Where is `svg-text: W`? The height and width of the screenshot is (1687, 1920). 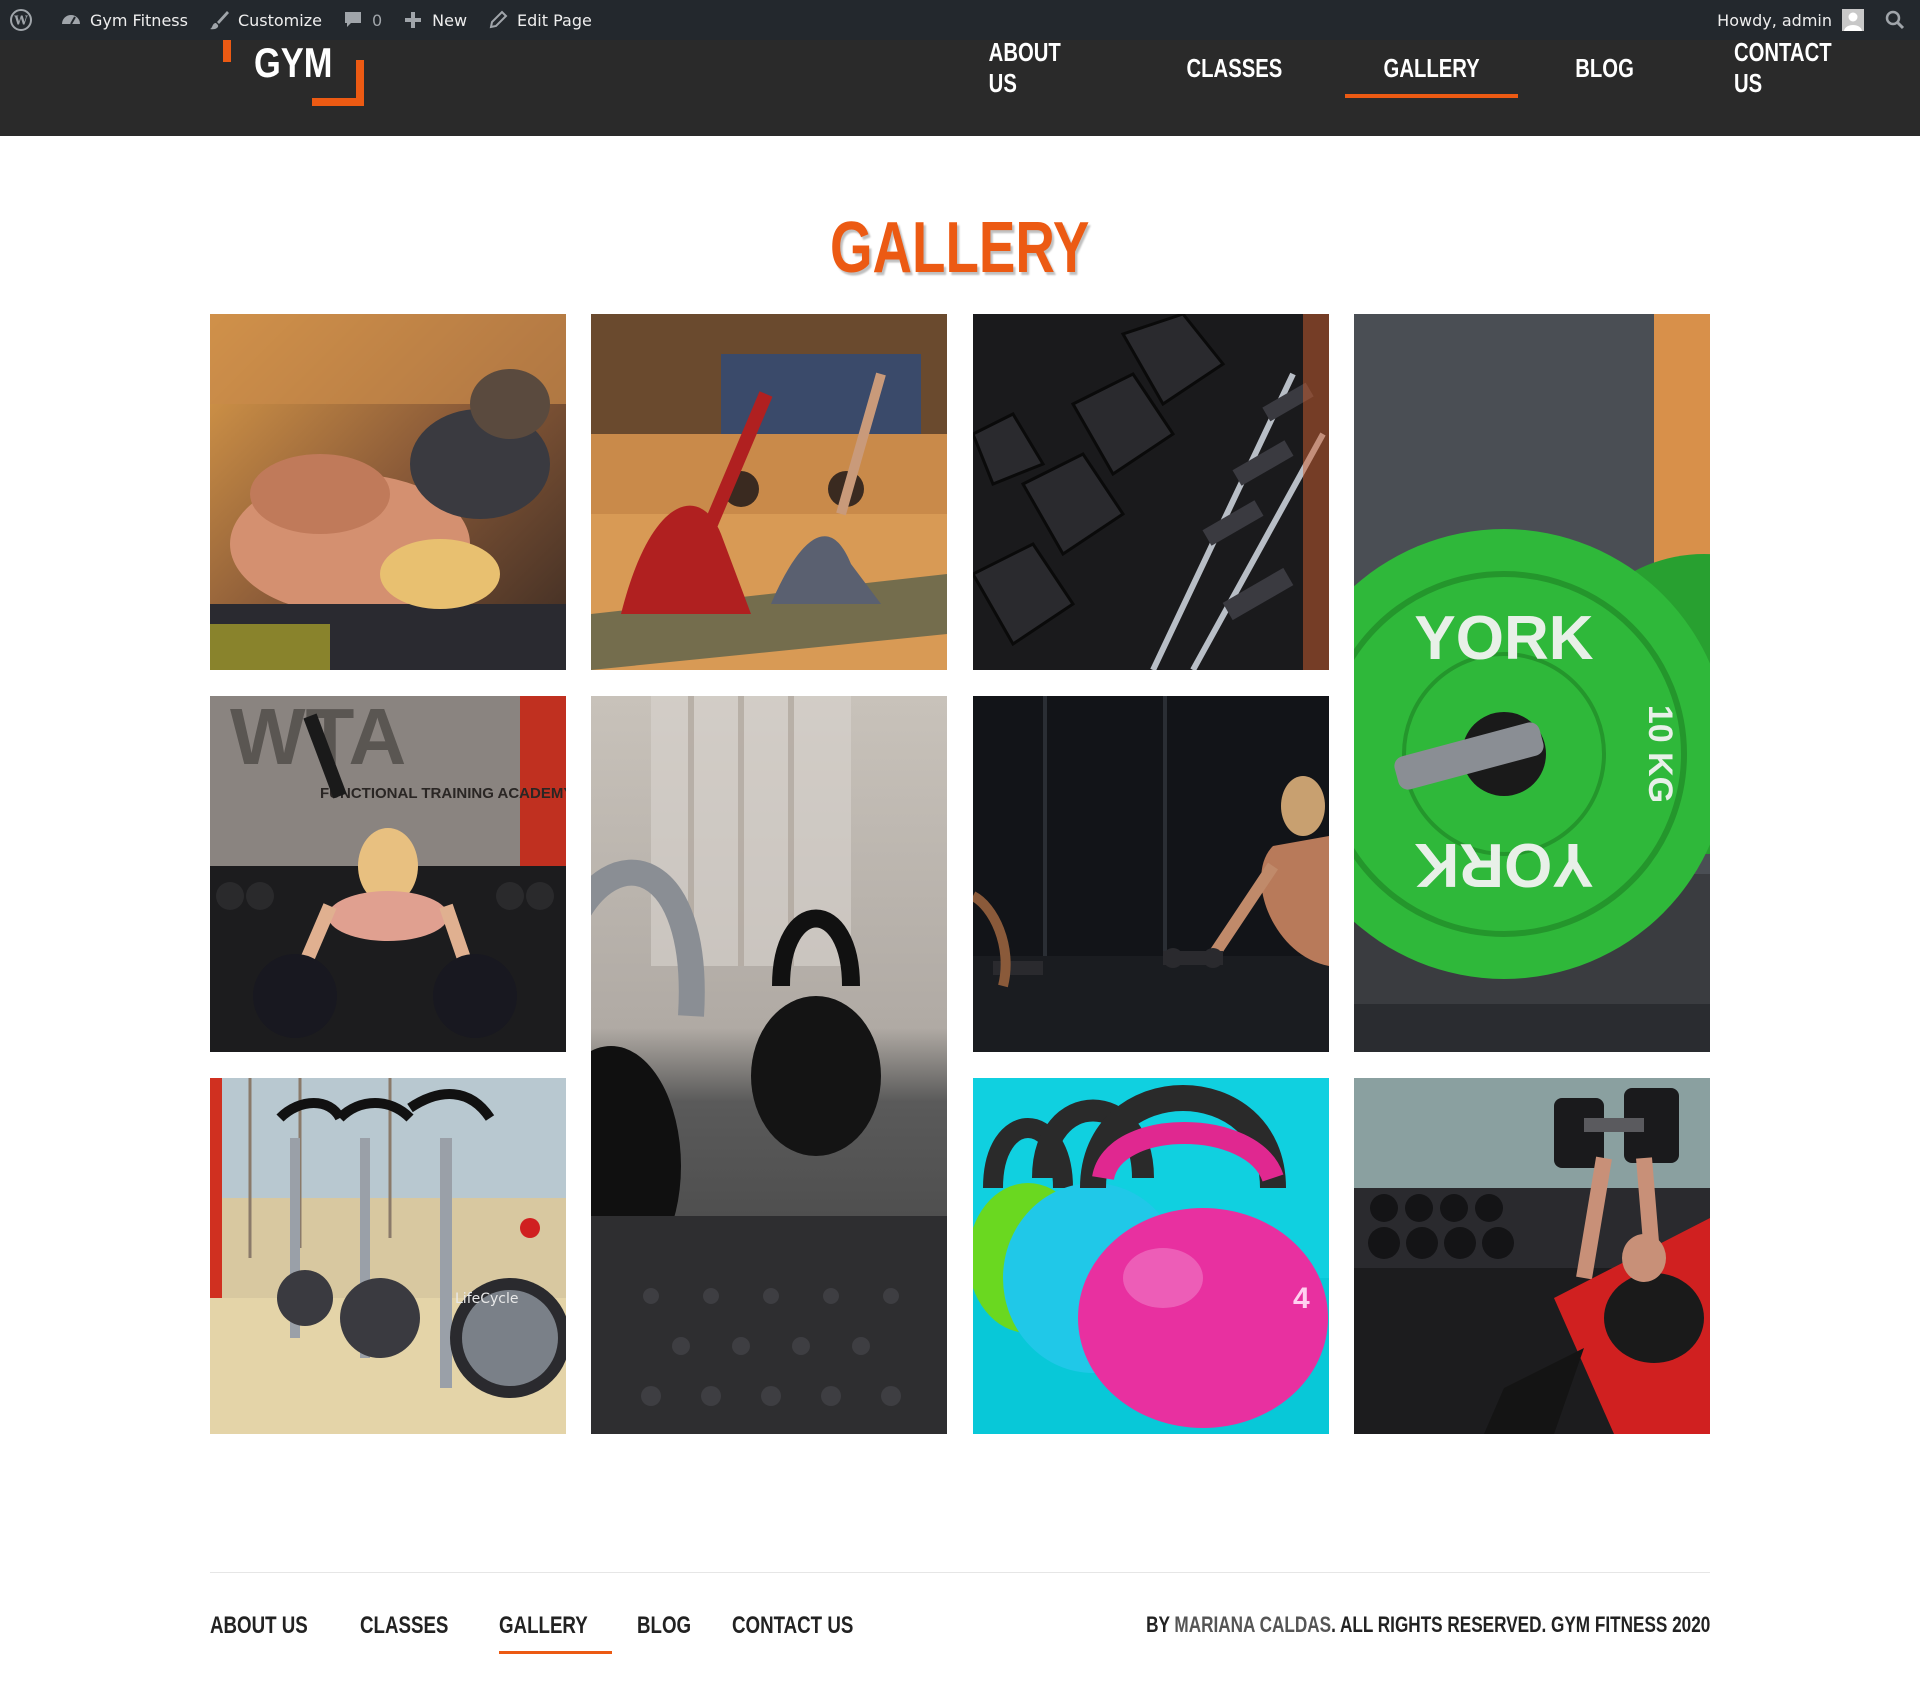 svg-text: W is located at coordinates (20, 21).